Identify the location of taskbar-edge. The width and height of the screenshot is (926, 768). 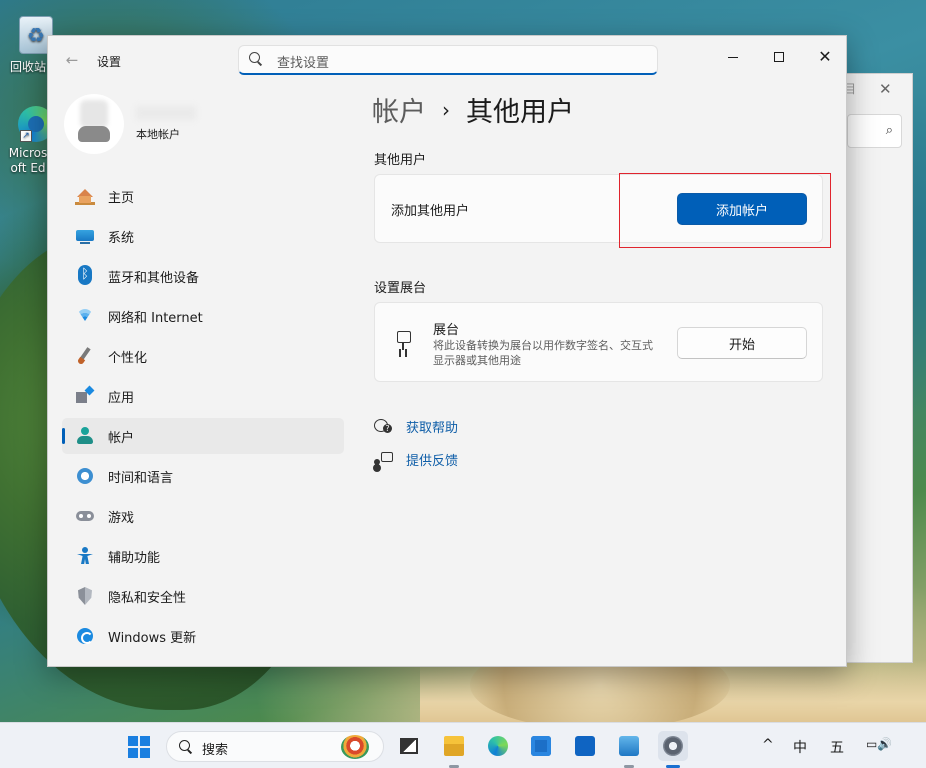
(498, 746).